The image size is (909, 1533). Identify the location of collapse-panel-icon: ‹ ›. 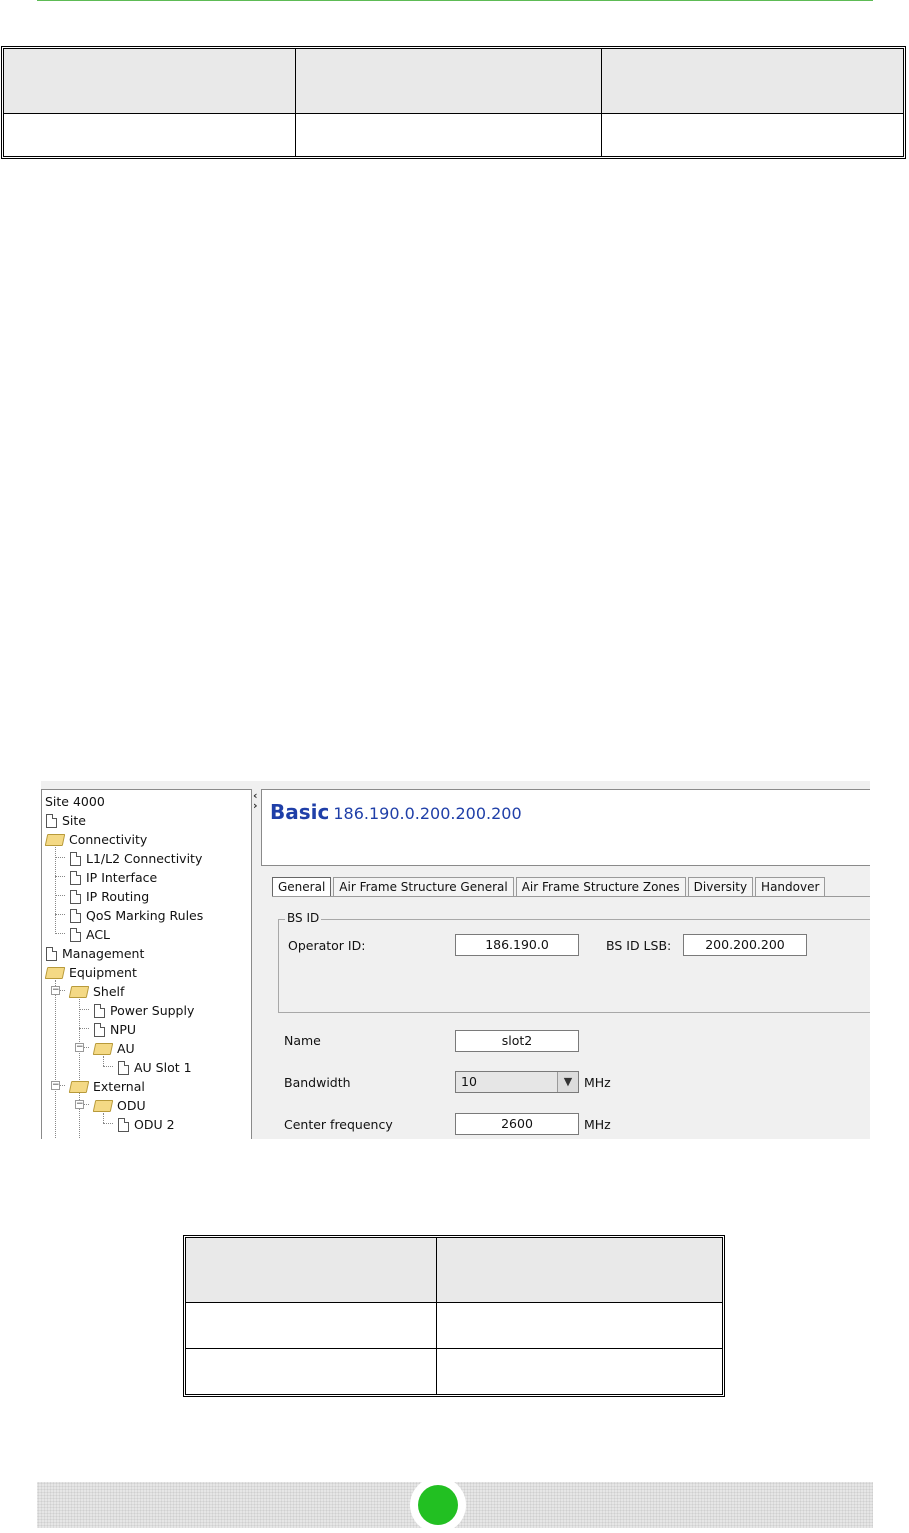
(255, 800).